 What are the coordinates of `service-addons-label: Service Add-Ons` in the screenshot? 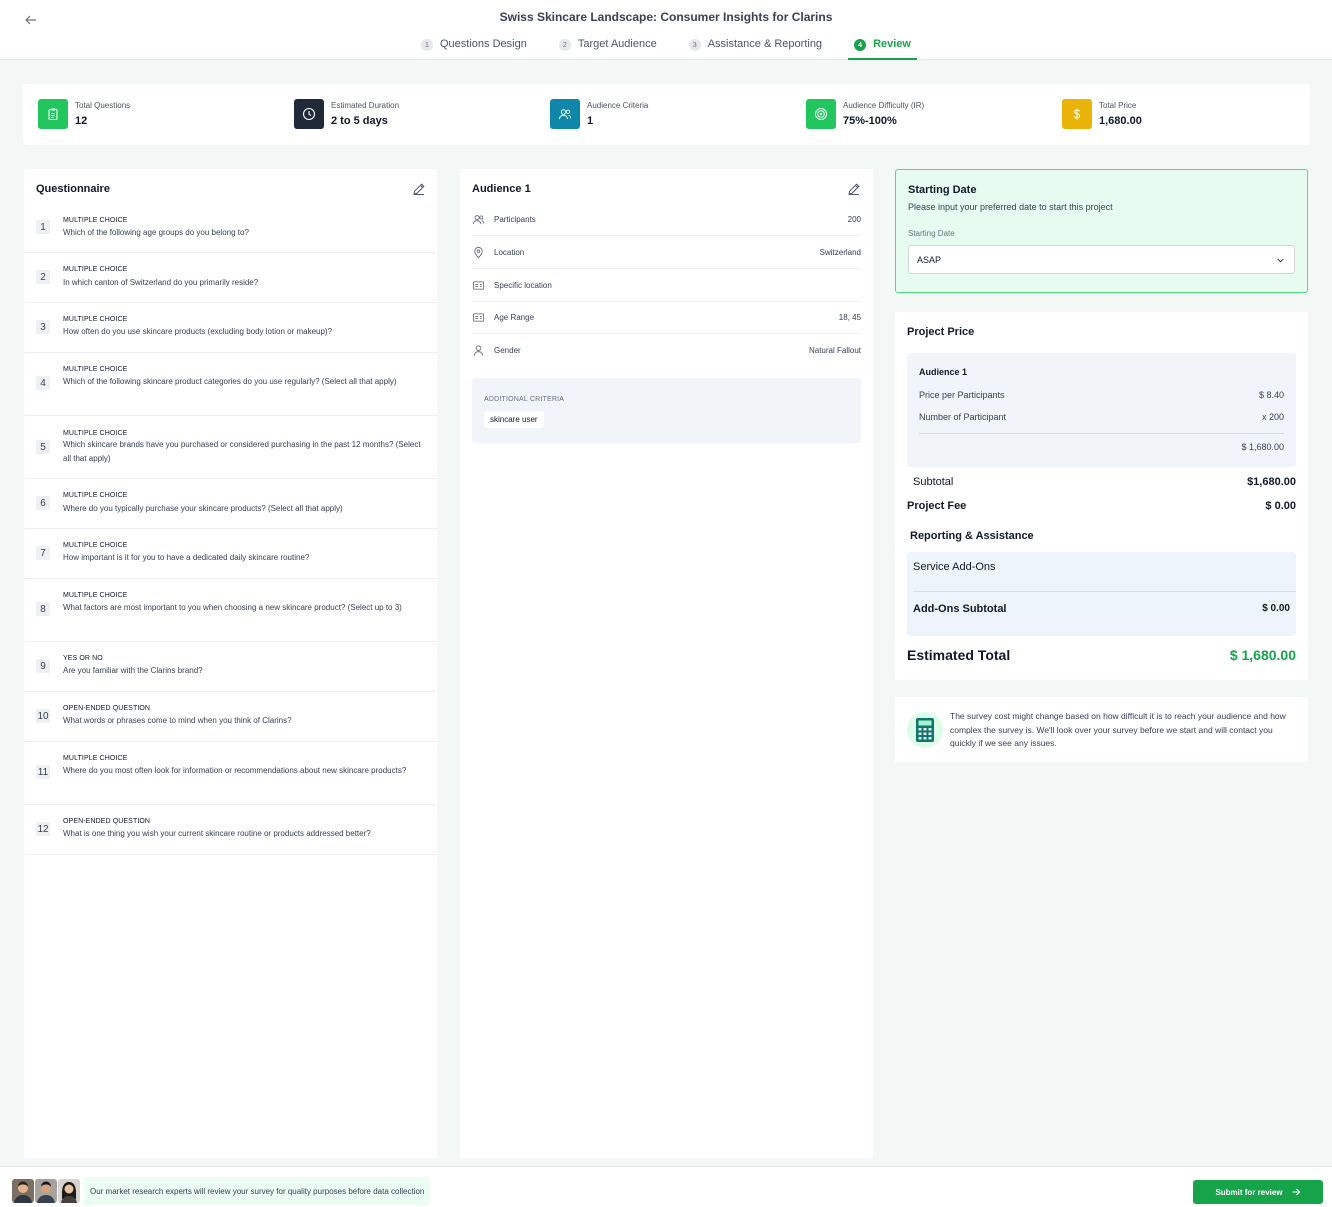 It's located at (954, 567).